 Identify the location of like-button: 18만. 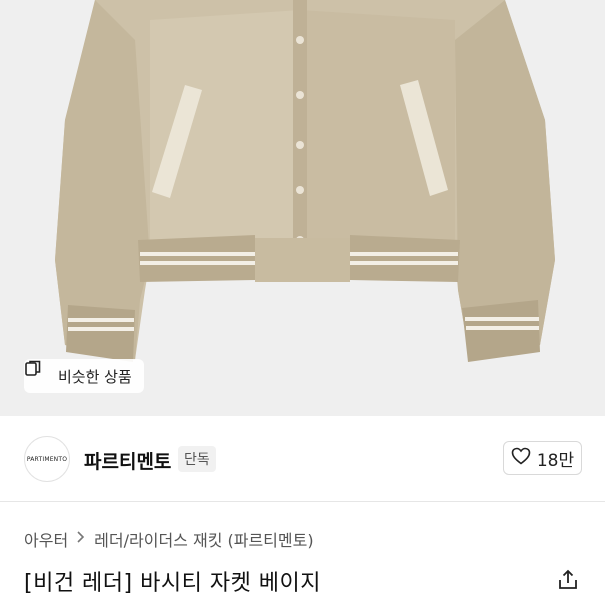
(542, 458).